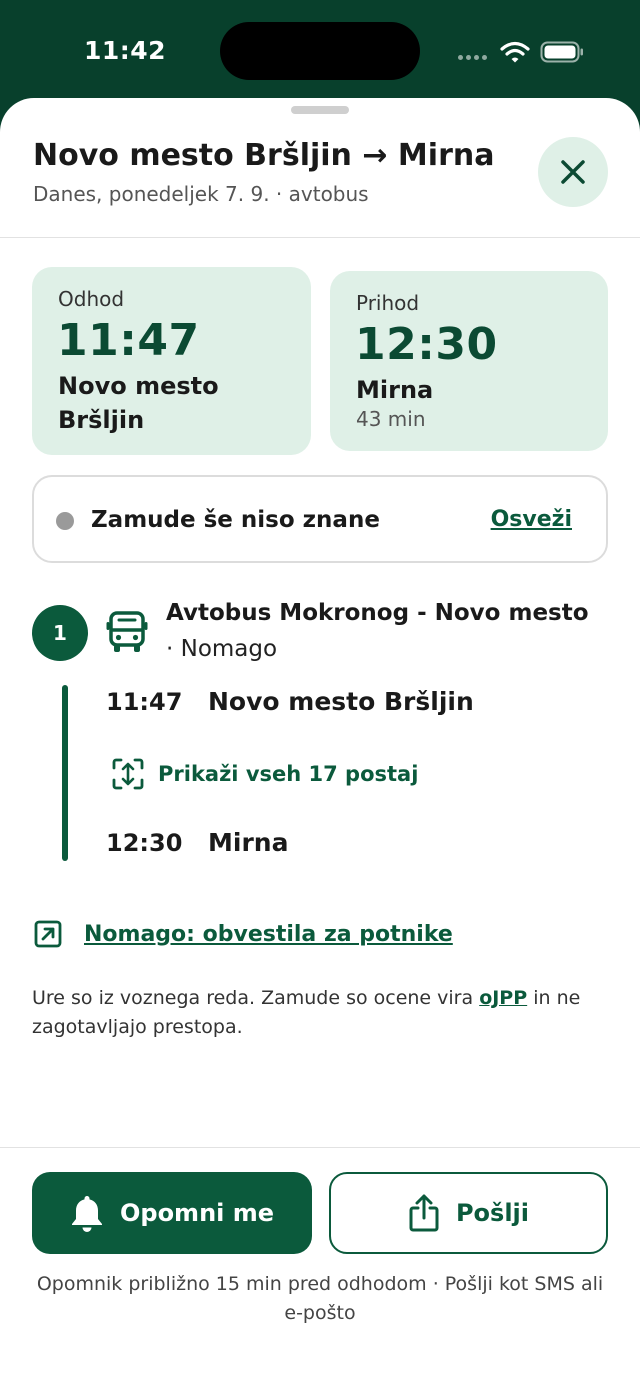 The image size is (640, 1391). Describe the element at coordinates (395, 390) in the screenshot. I see `arrival-stop: Mirna` at that location.